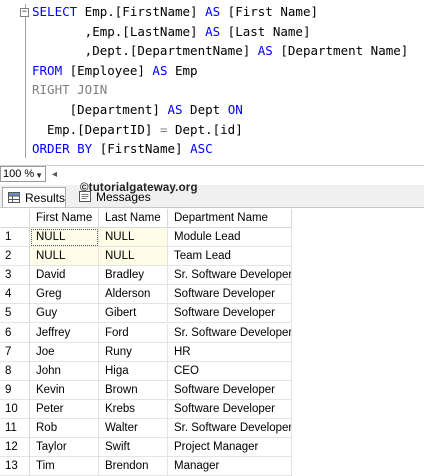 The image size is (424, 476). I want to click on cell-last-name: Brown, so click(133, 390).